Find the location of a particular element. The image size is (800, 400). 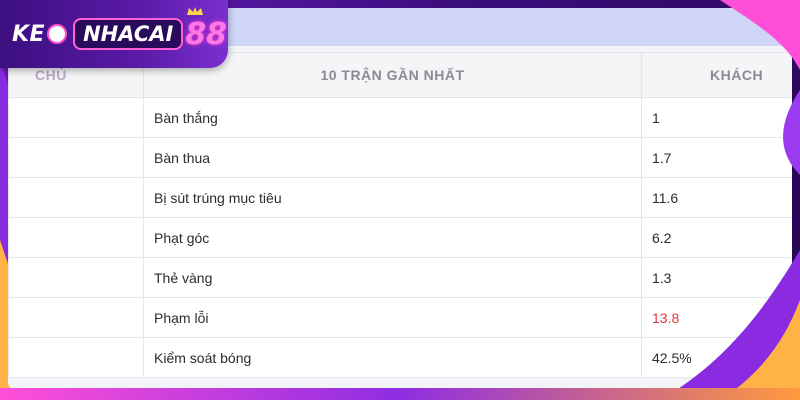

brand-logo: KE NHACAI 88 is located at coordinates (114, 34).